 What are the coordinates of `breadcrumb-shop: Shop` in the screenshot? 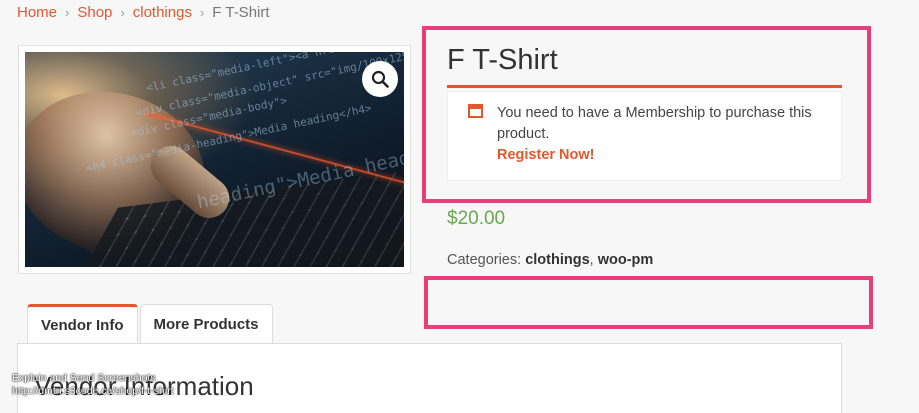 It's located at (94, 12).